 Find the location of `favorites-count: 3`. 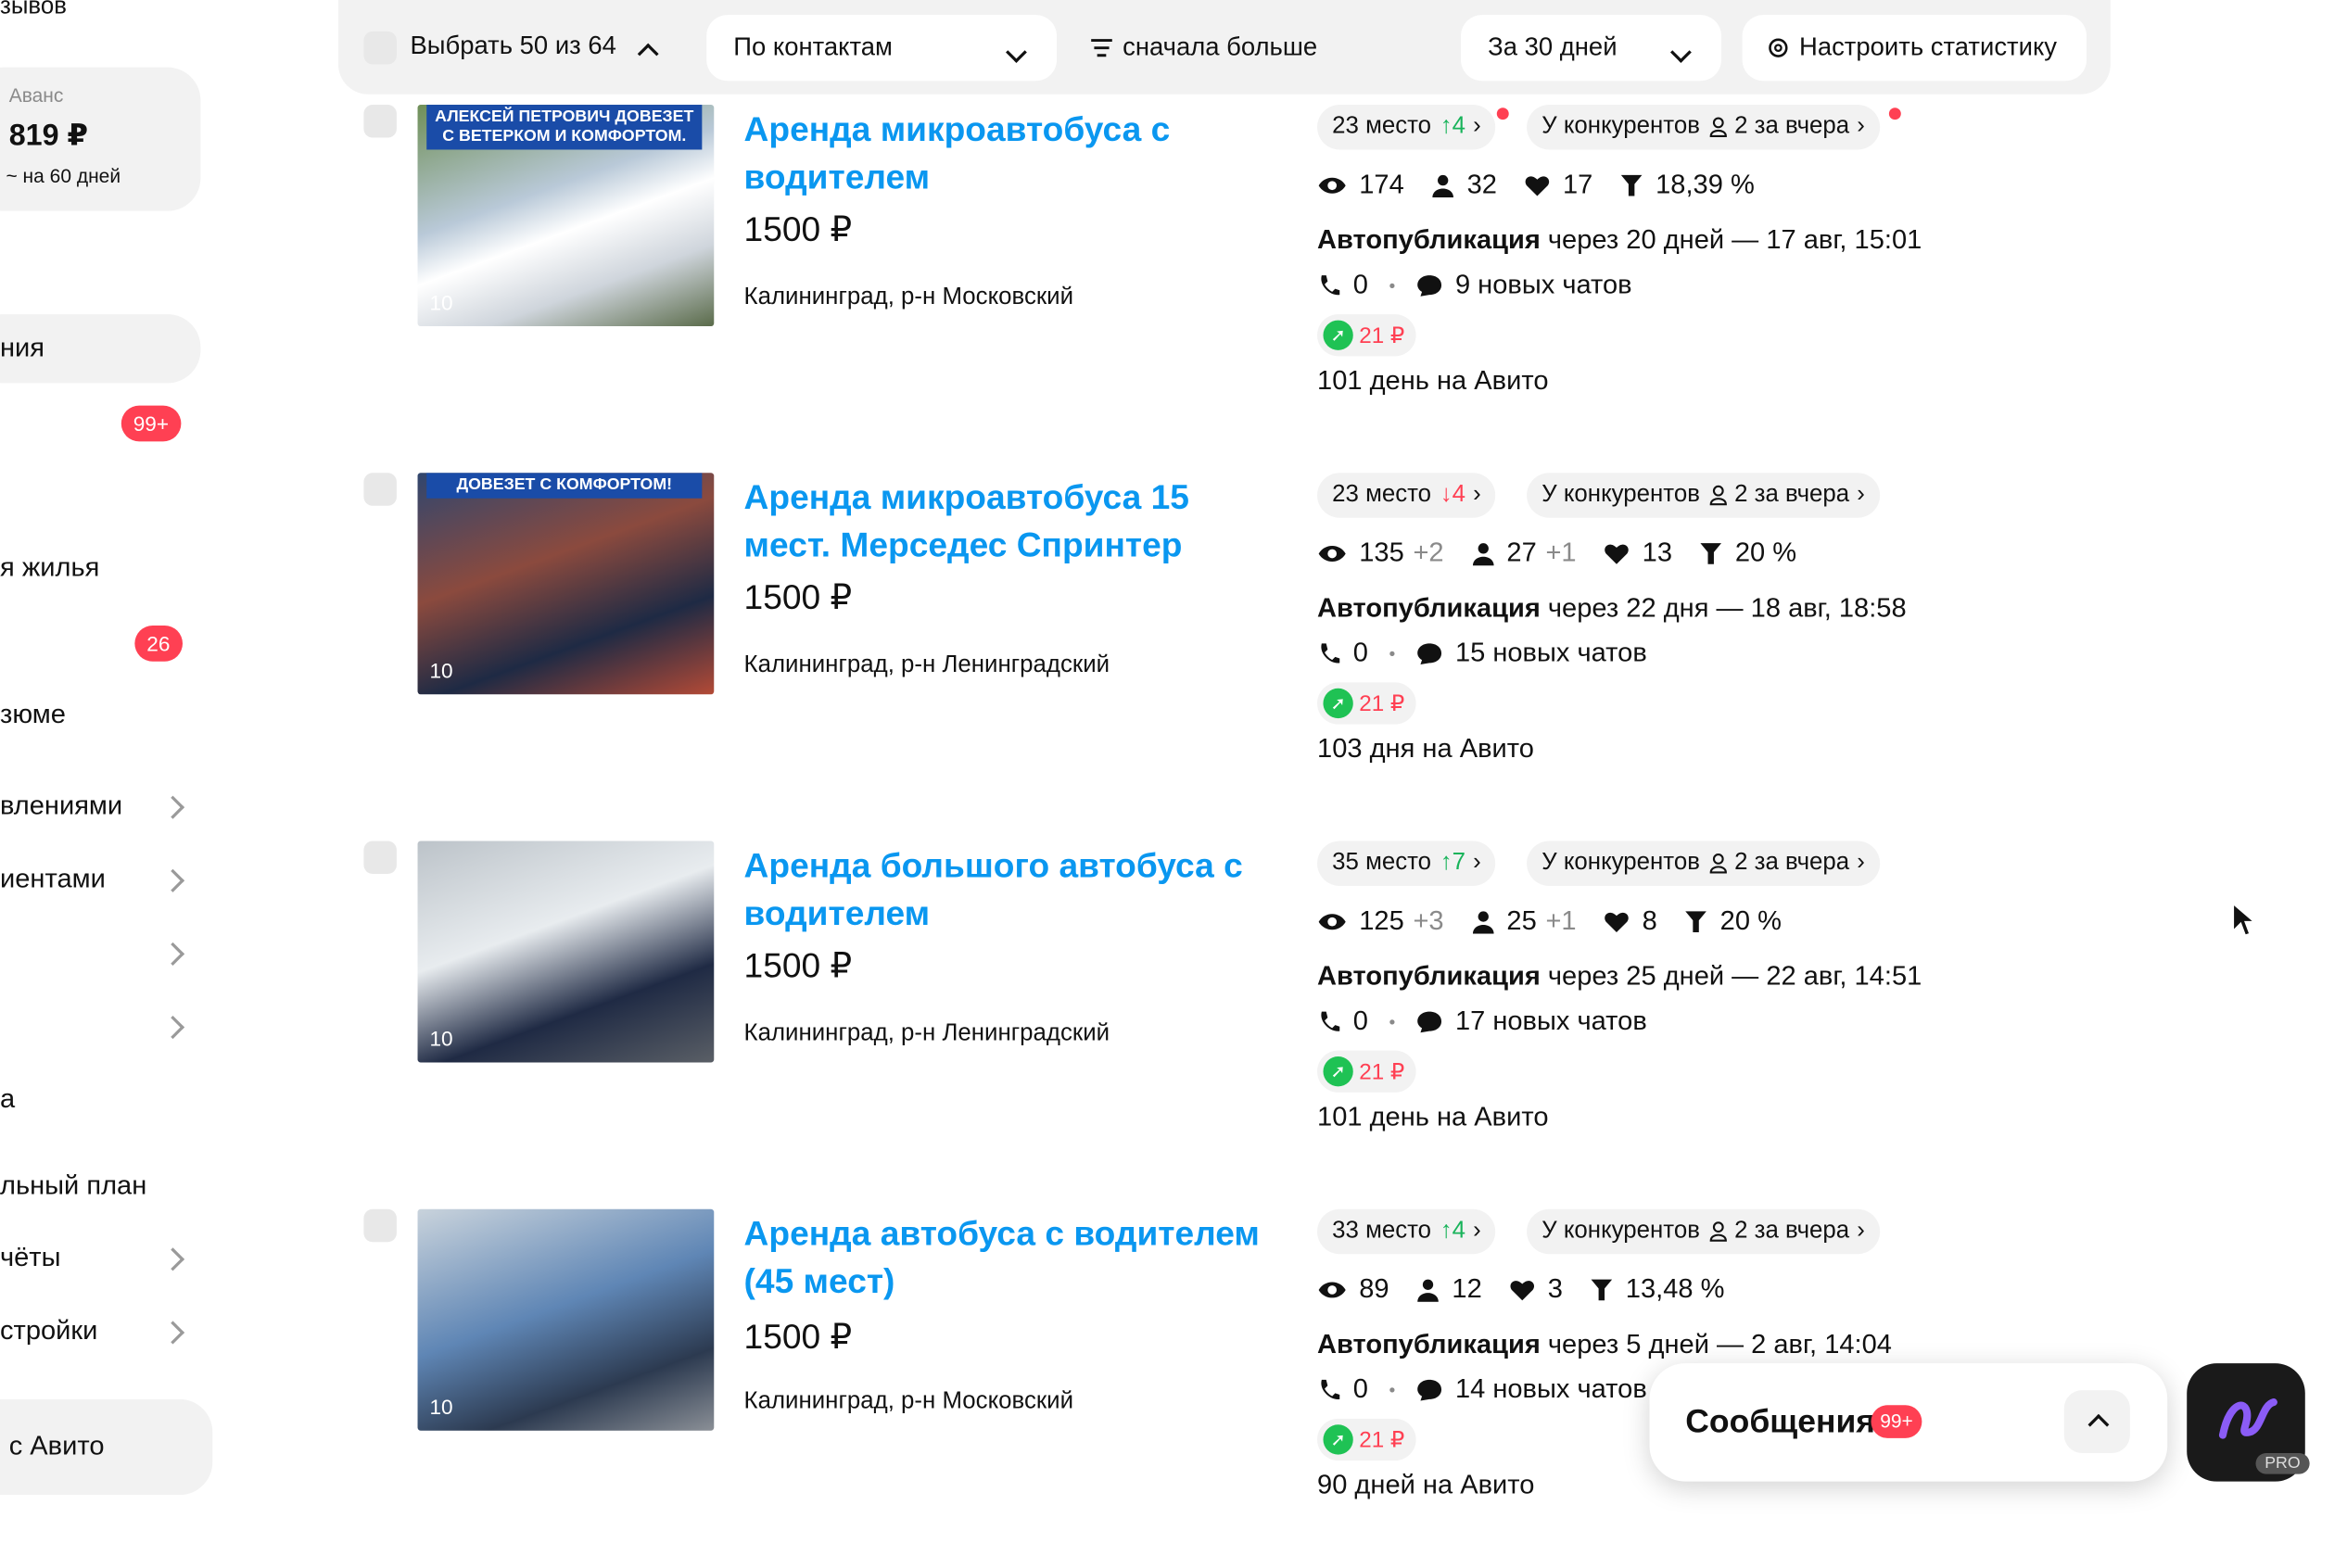

favorites-count: 3 is located at coordinates (1555, 1288).